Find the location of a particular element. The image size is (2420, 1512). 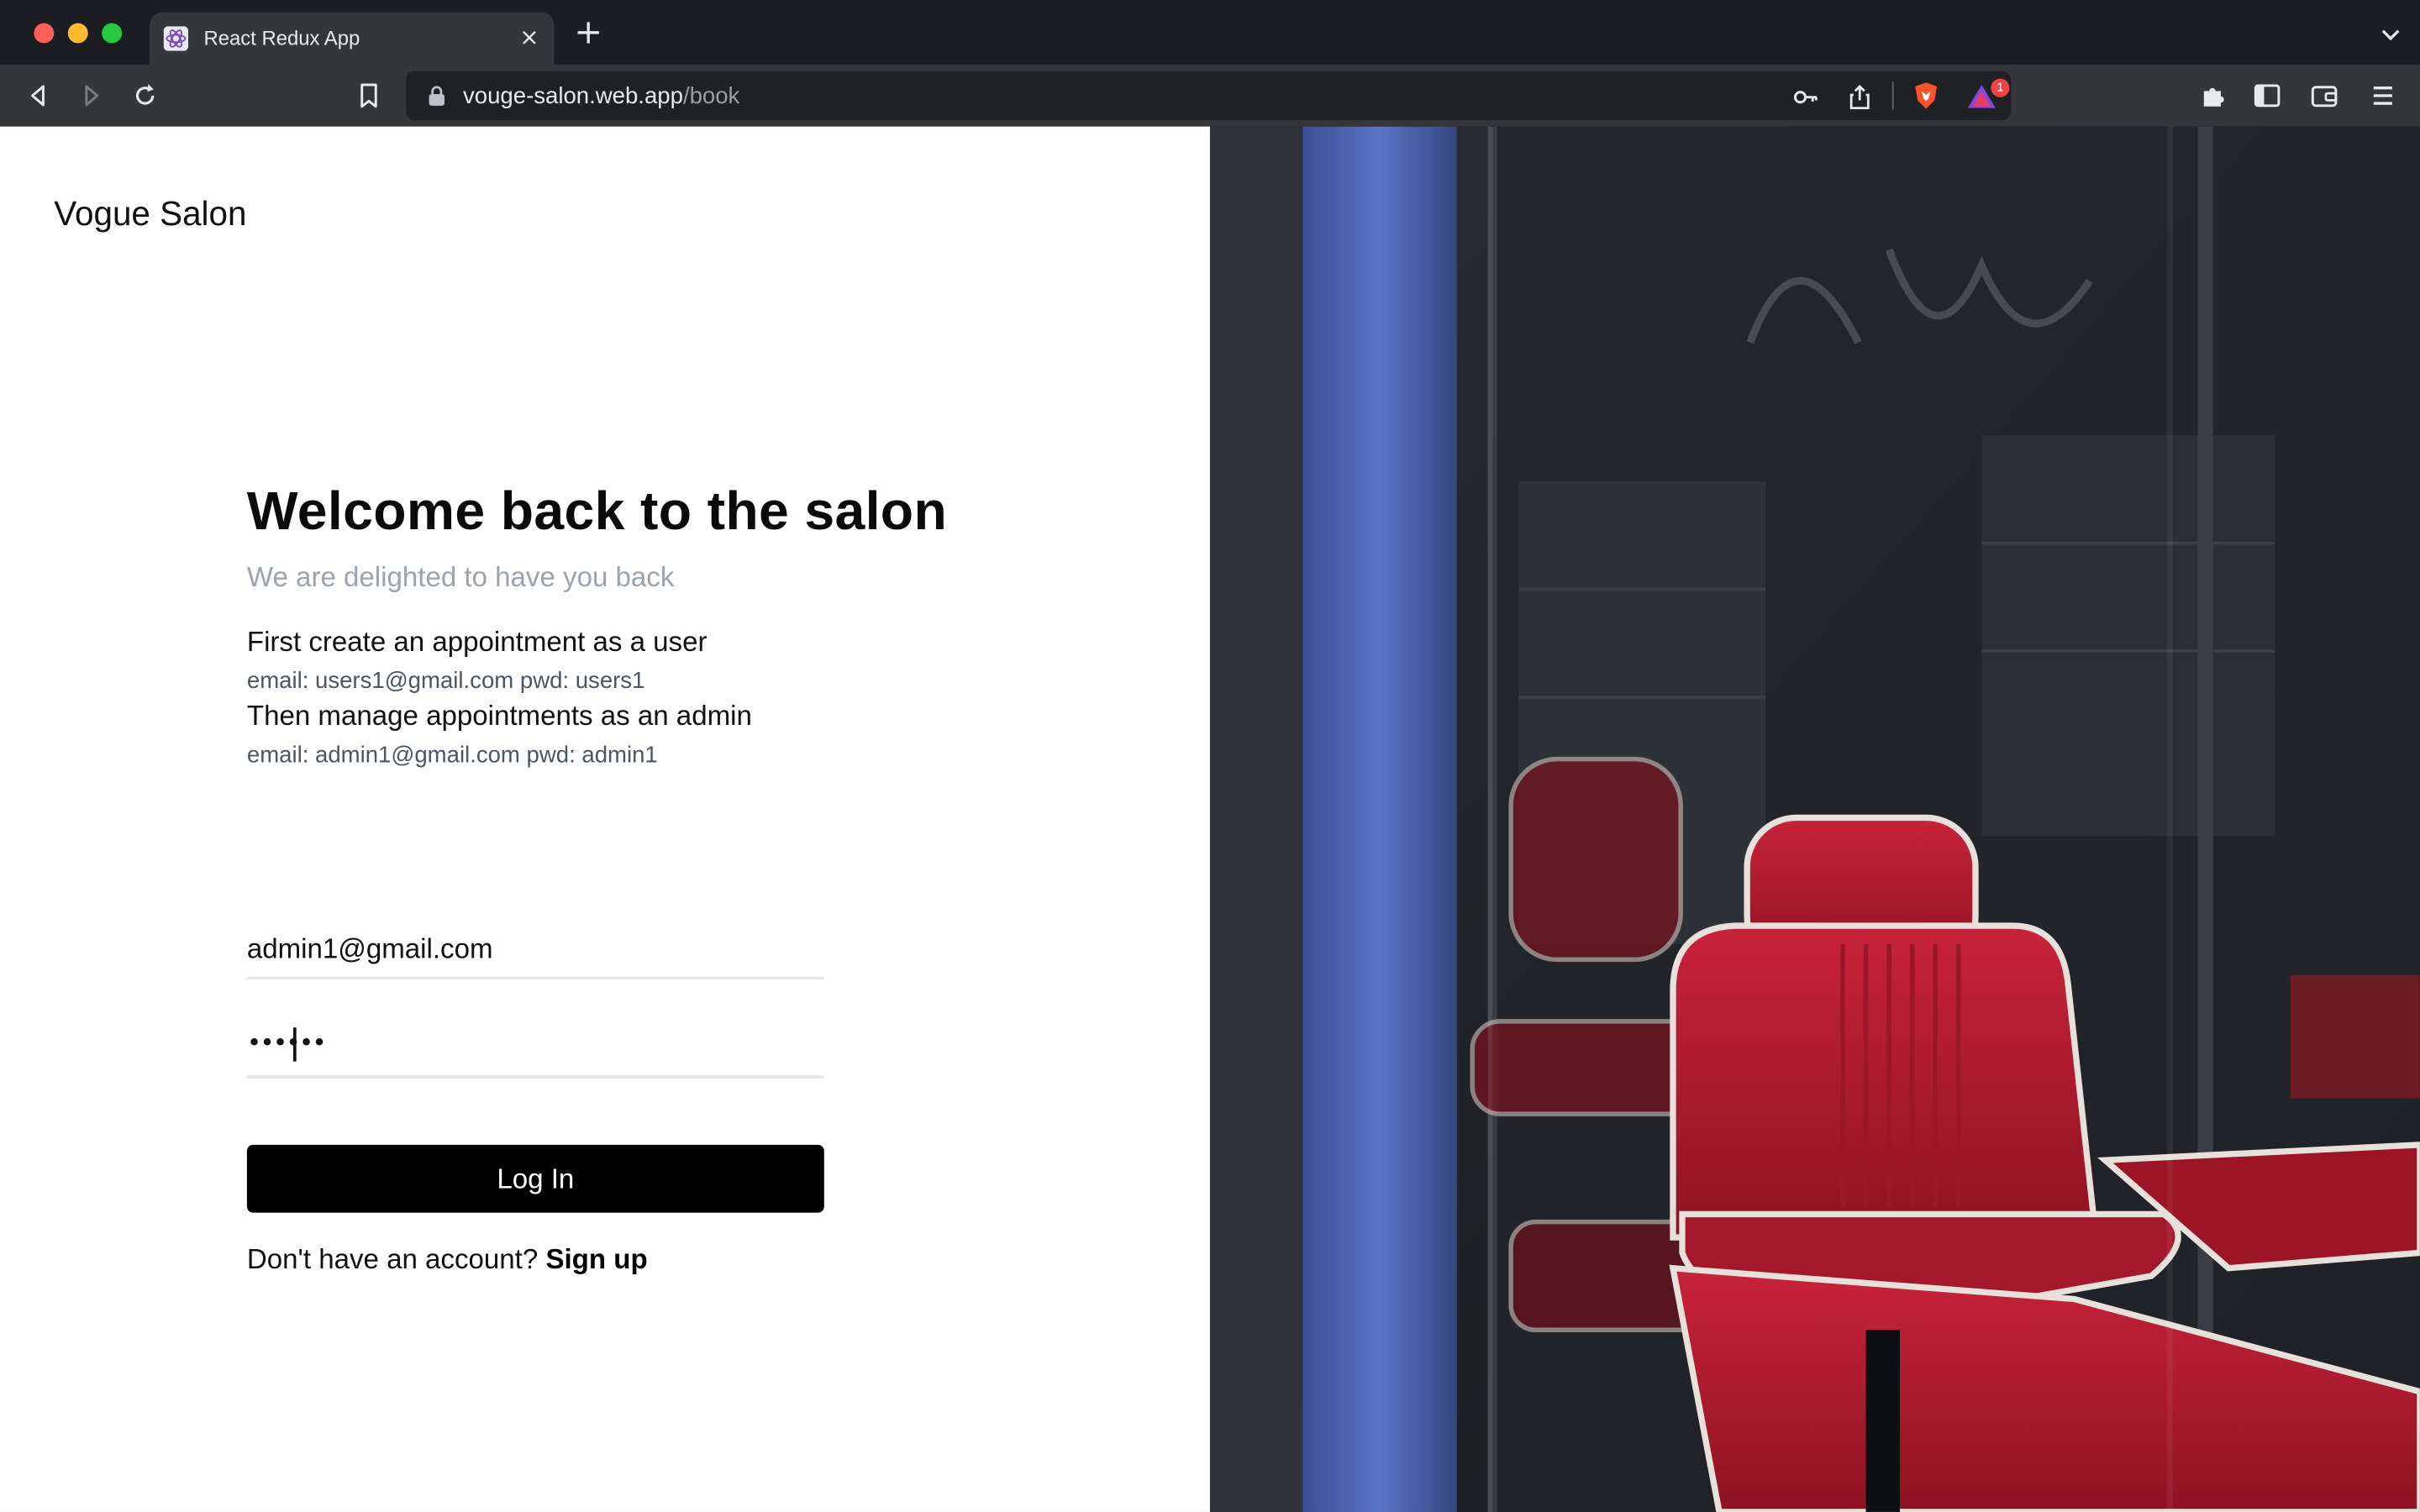

address-bar: vouge-salon.web.app/book 1 is located at coordinates (1209, 96).